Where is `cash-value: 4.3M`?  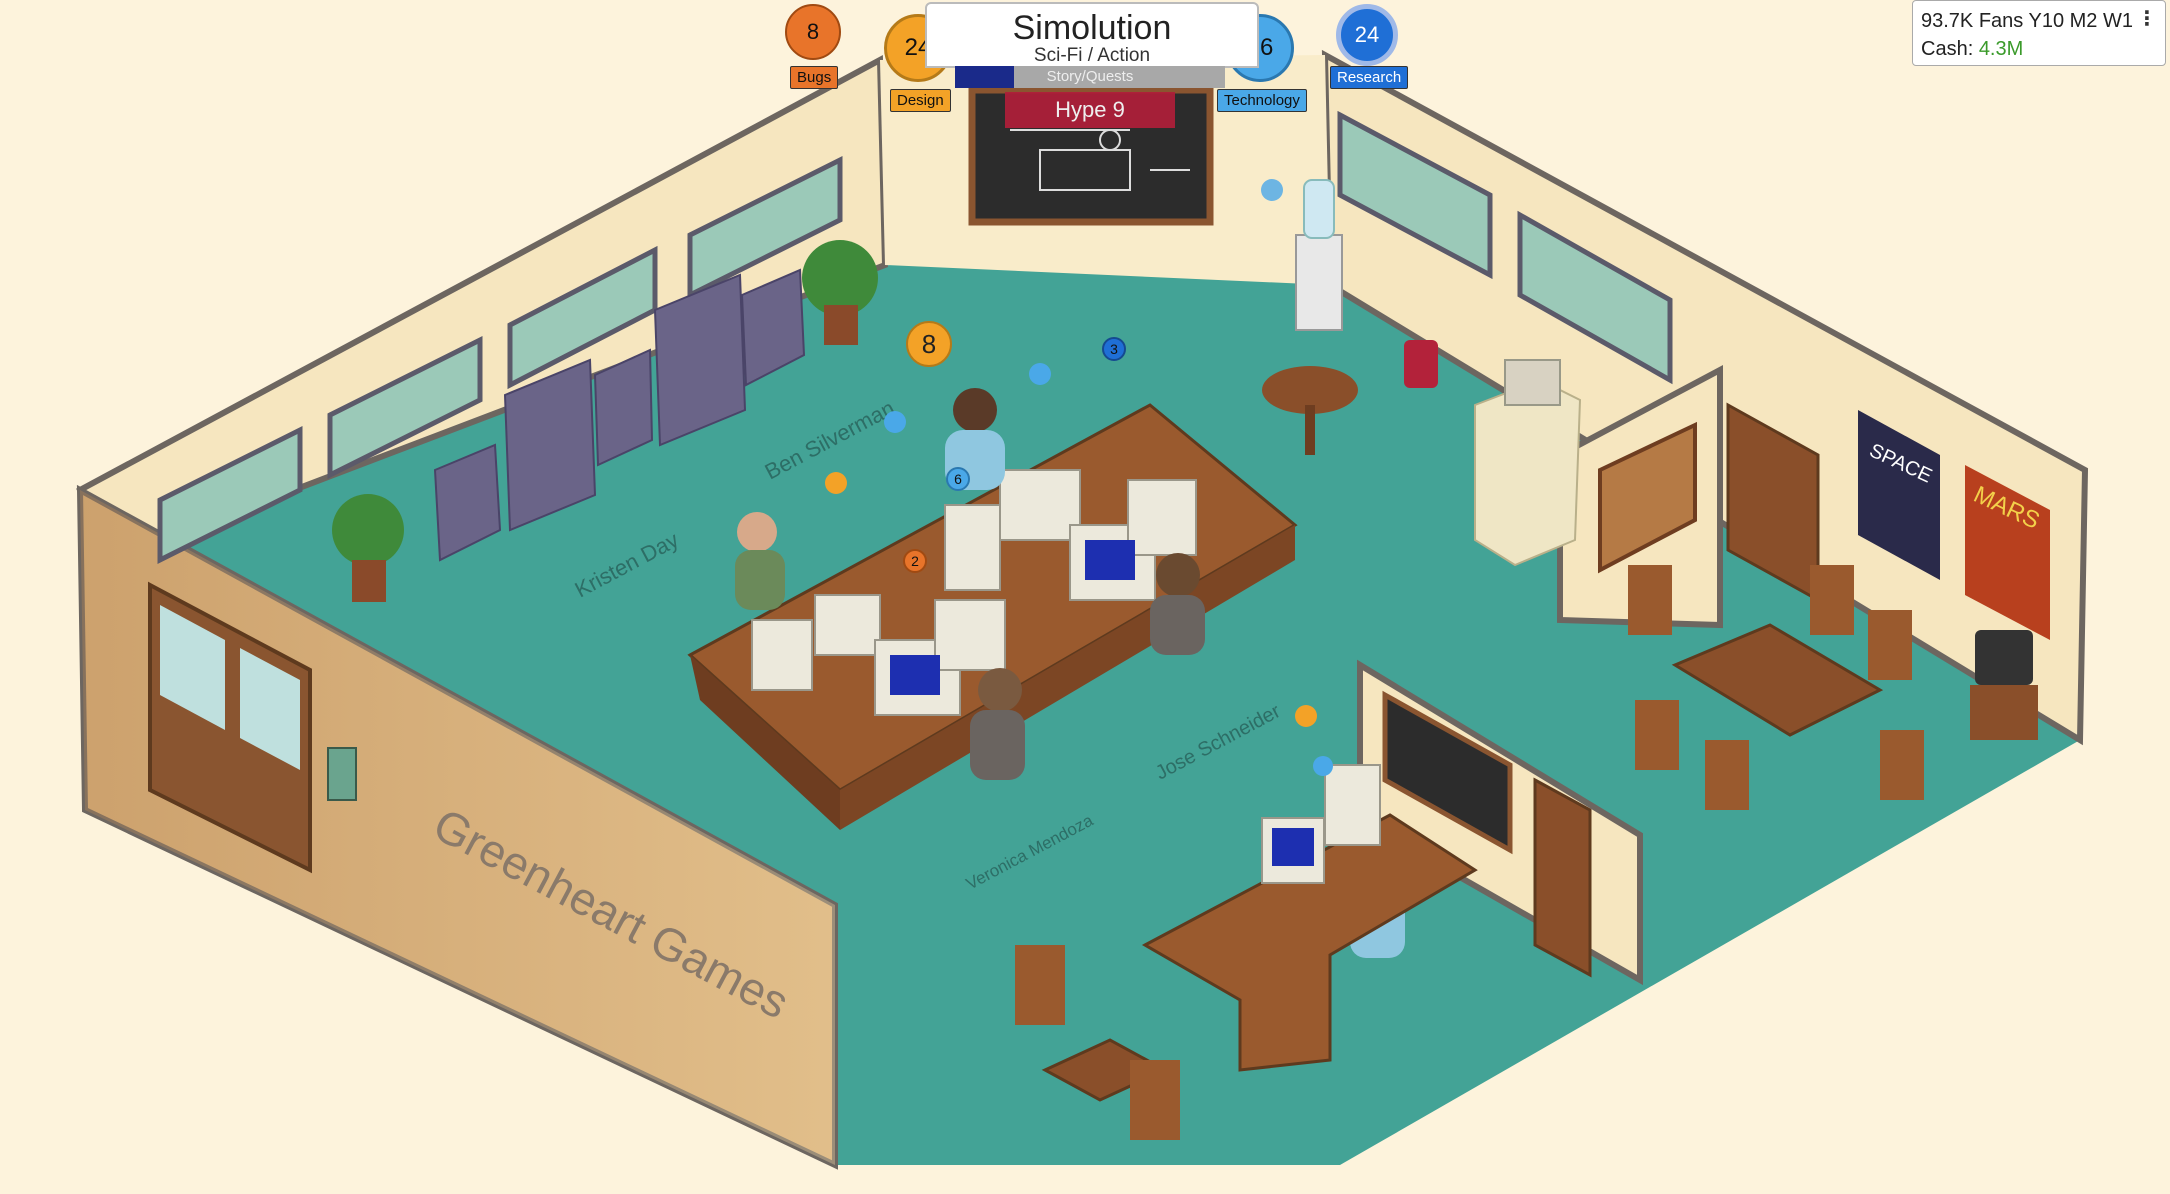
cash-value: 4.3M is located at coordinates (2001, 49).